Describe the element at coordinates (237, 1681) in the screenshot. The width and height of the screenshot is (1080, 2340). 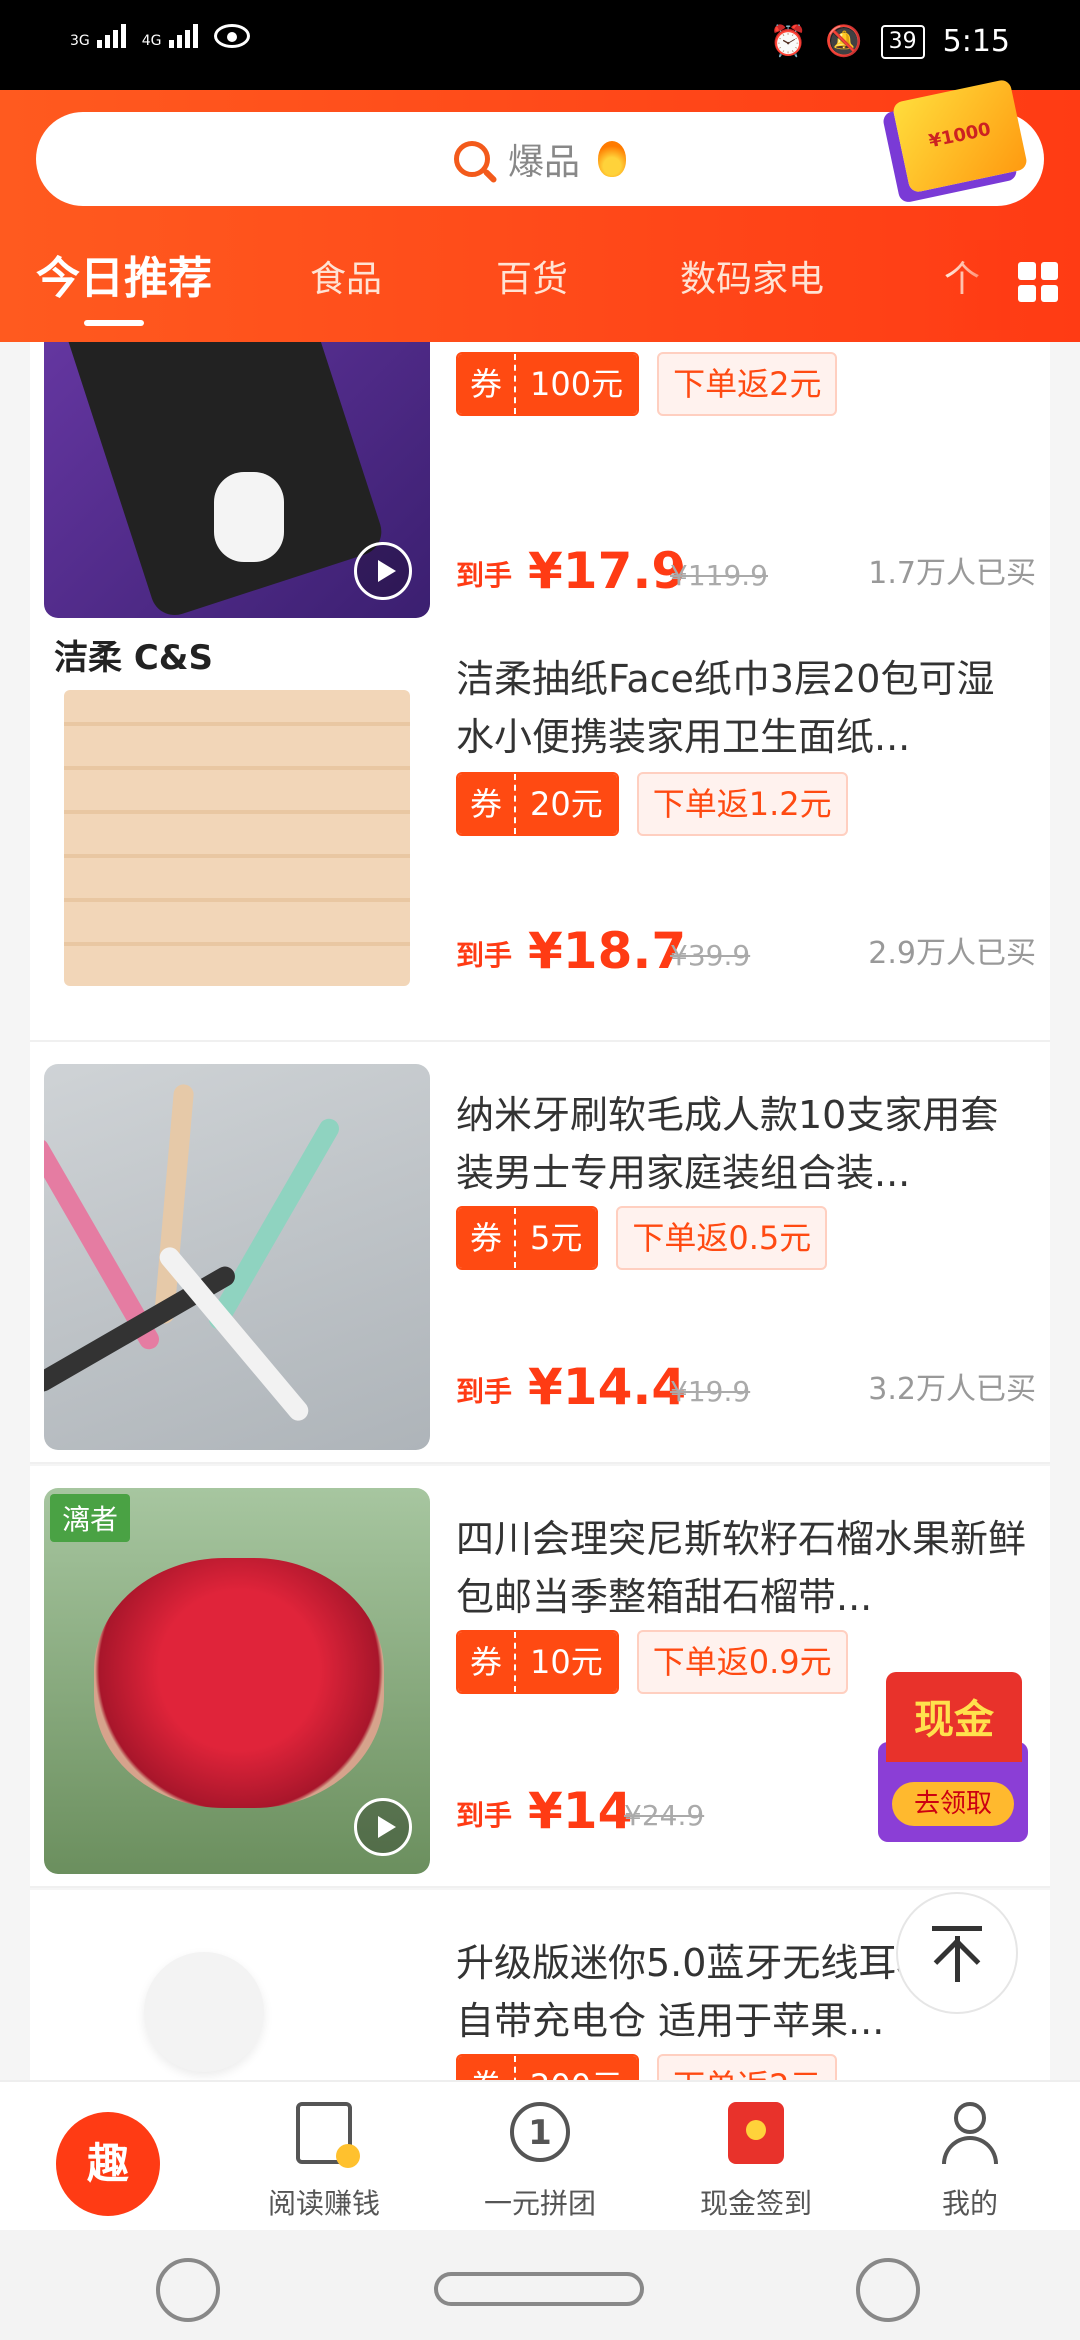
I see `product-image: 漓者` at that location.